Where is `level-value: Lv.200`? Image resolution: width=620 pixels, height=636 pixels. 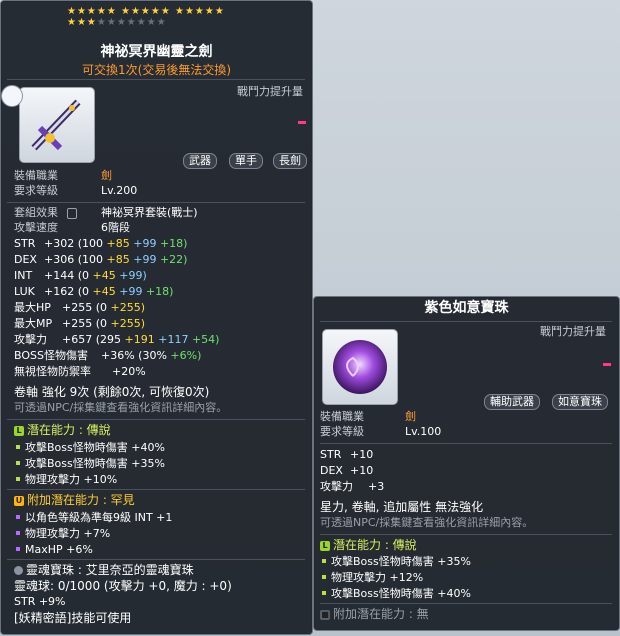 level-value: Lv.200 is located at coordinates (119, 190).